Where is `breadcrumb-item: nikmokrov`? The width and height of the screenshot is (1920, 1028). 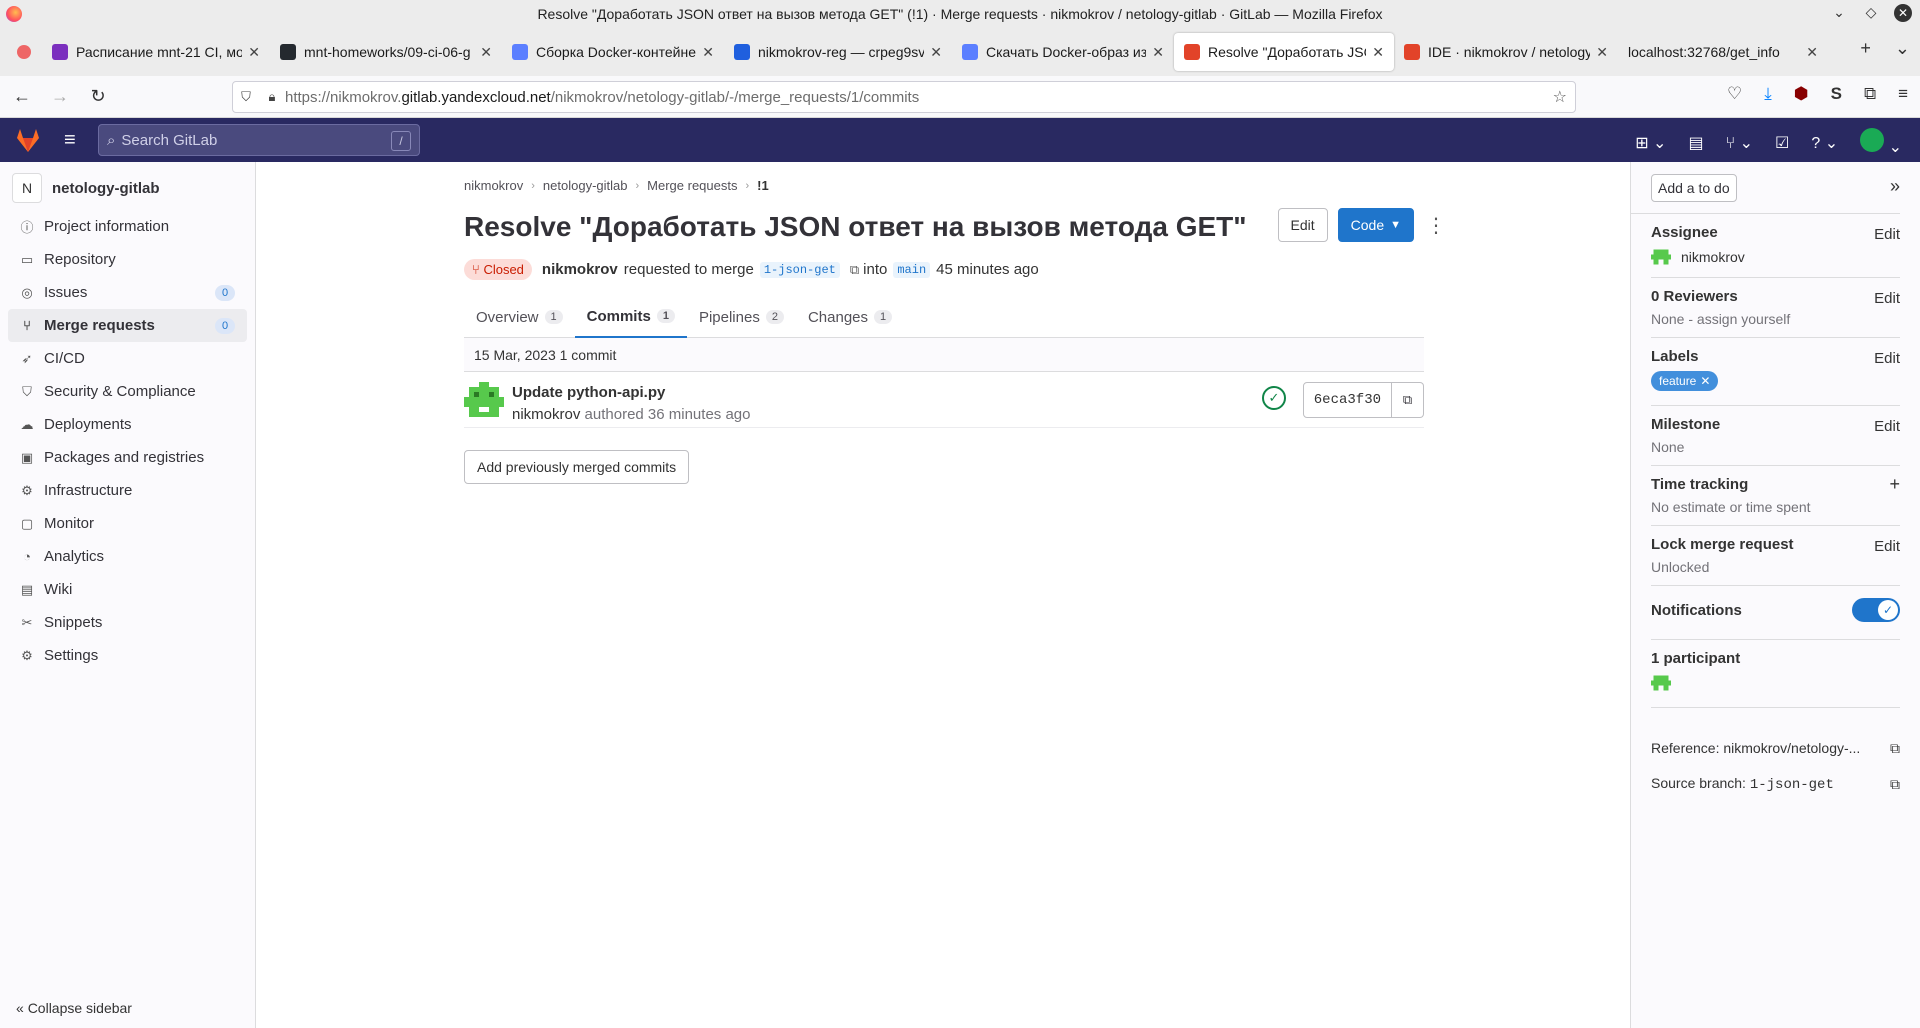 breadcrumb-item: nikmokrov is located at coordinates (493, 185).